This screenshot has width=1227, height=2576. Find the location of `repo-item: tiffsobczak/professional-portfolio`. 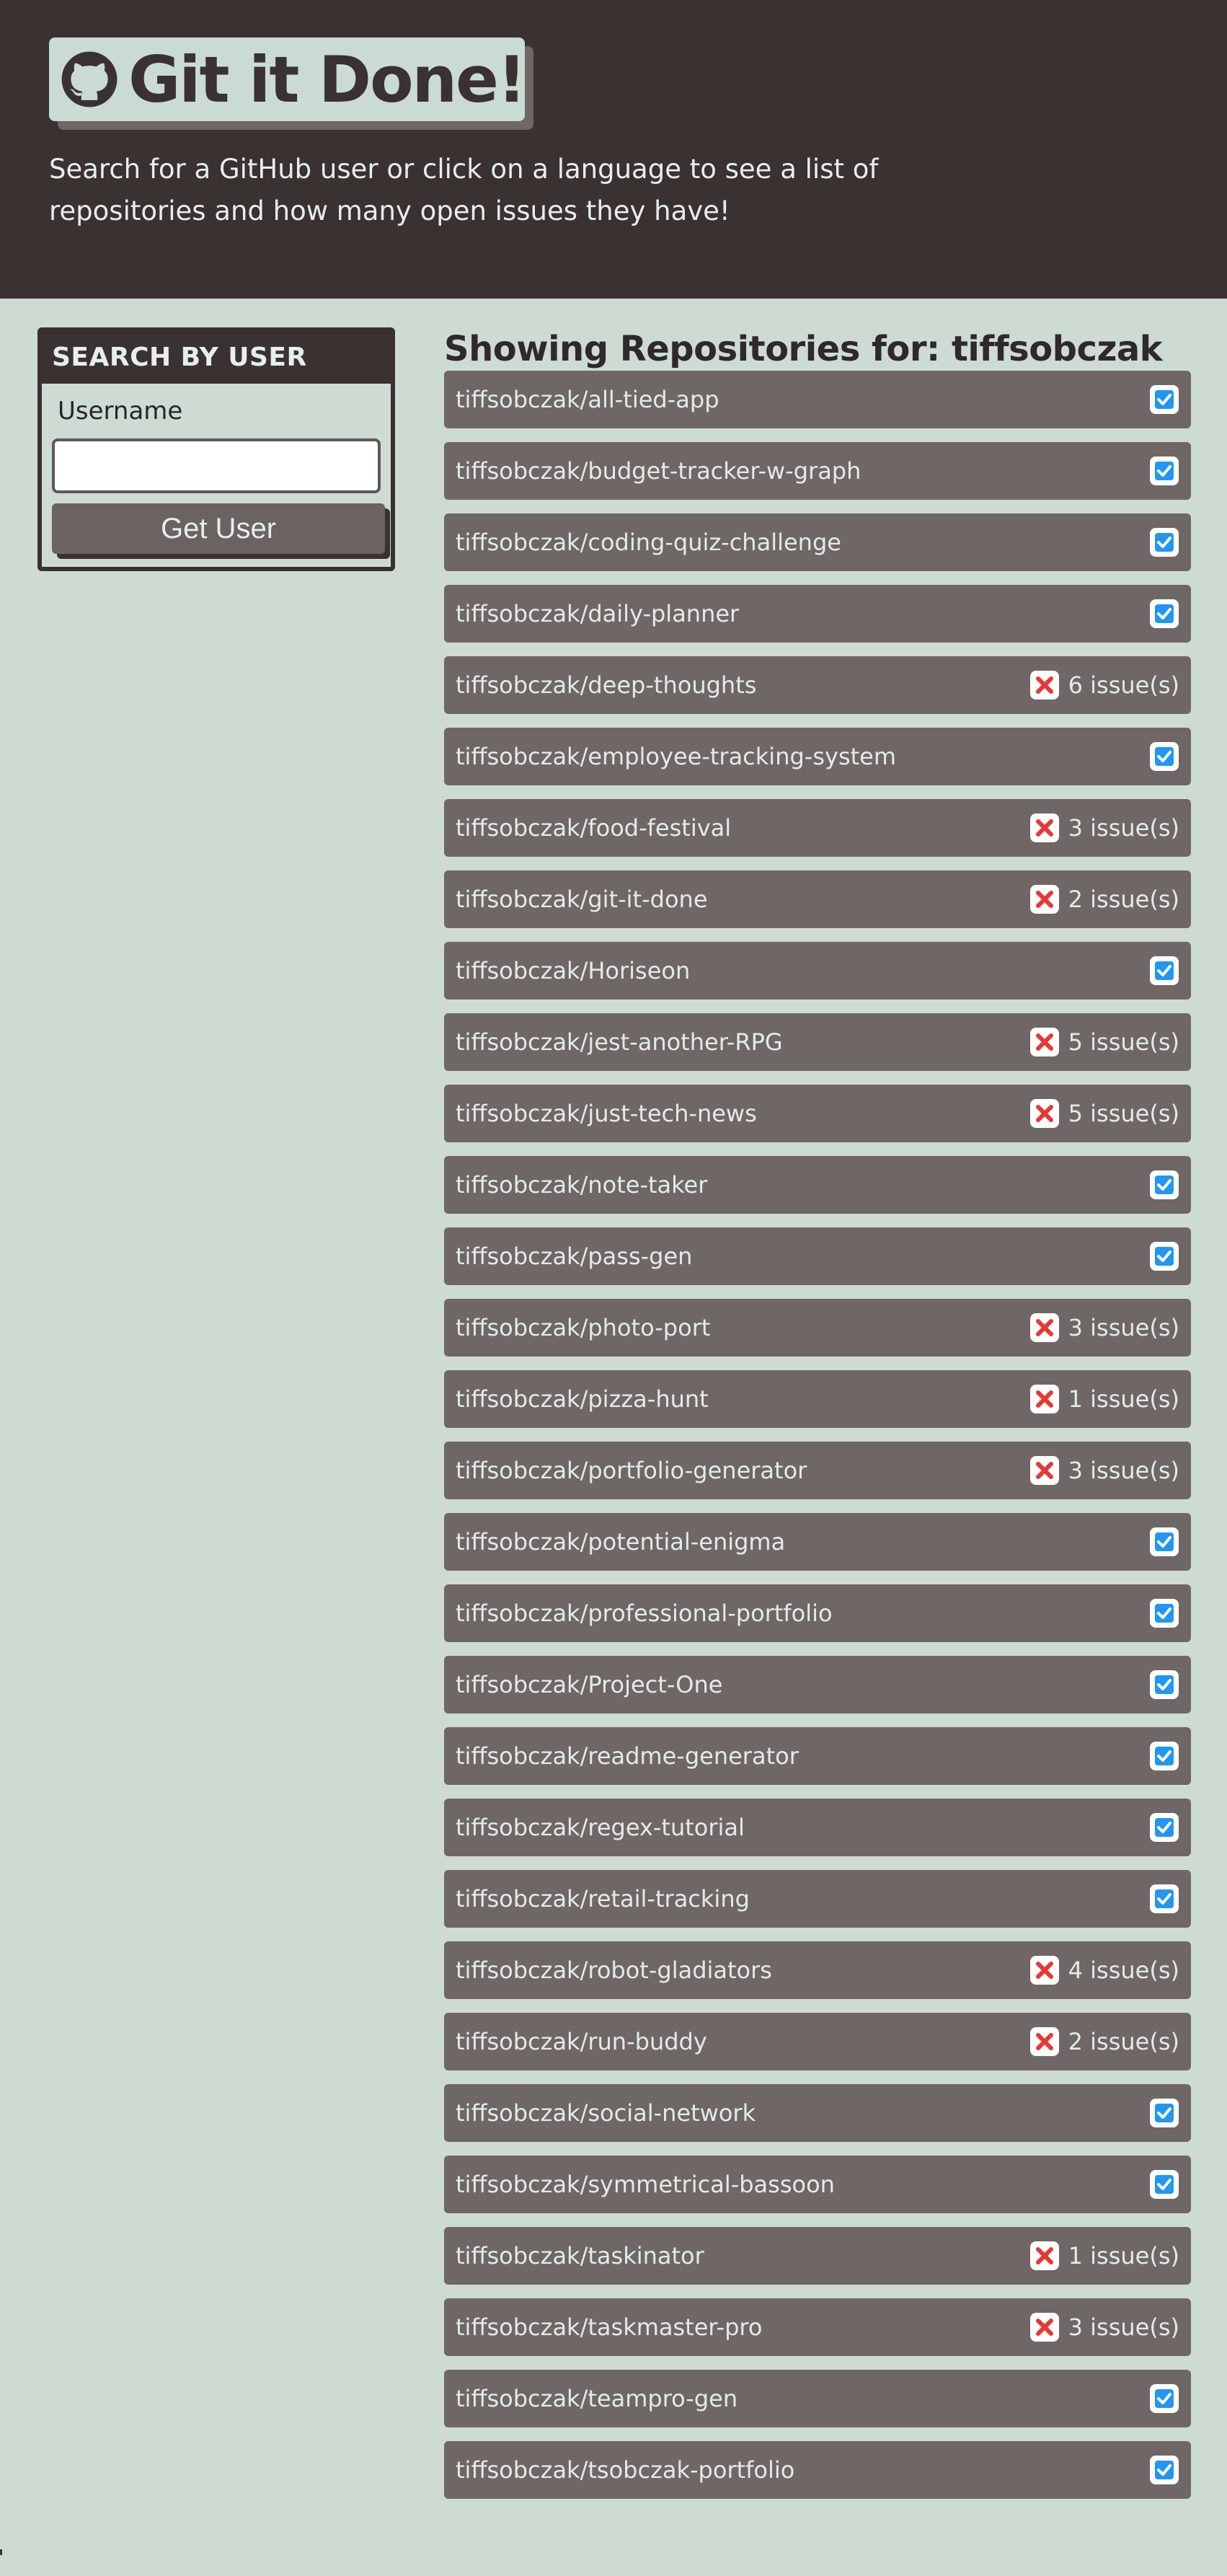

repo-item: tiffsobczak/professional-portfolio is located at coordinates (817, 1613).